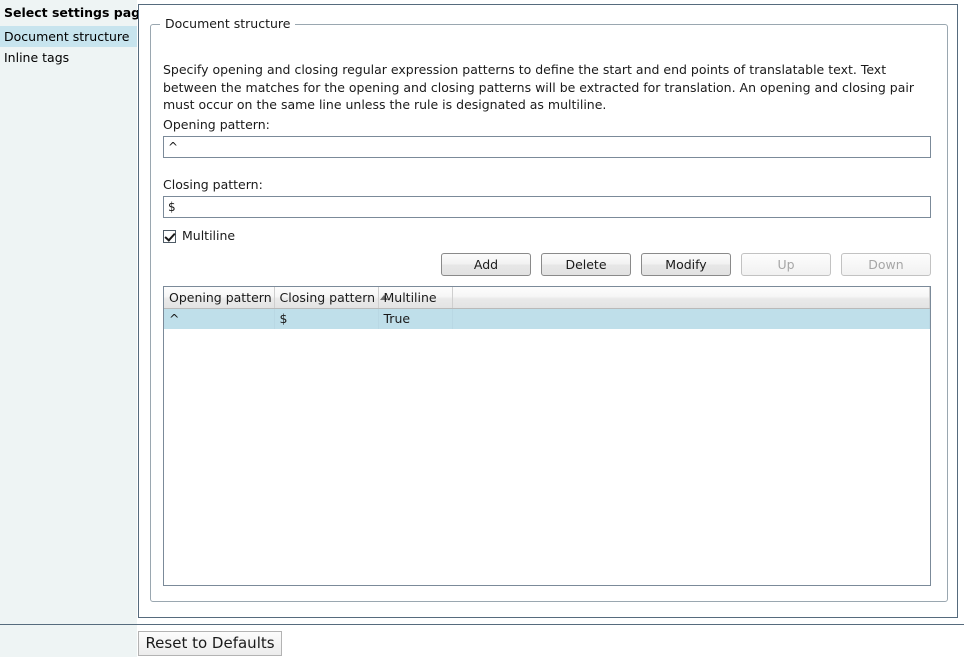 The height and width of the screenshot is (657, 964). What do you see at coordinates (415, 318) in the screenshot?
I see `cell-multiline: True` at bounding box center [415, 318].